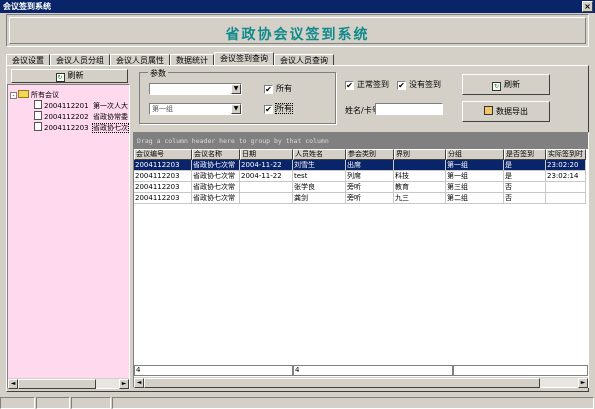 The width and height of the screenshot is (595, 409). I want to click on collapse-icon: -, so click(13, 95).